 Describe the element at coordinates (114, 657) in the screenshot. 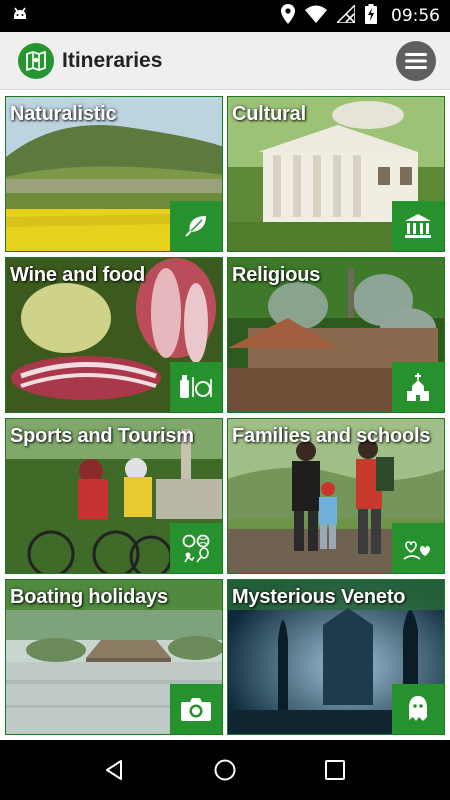

I see `tile-boating-holidays: Boating holidays` at that location.